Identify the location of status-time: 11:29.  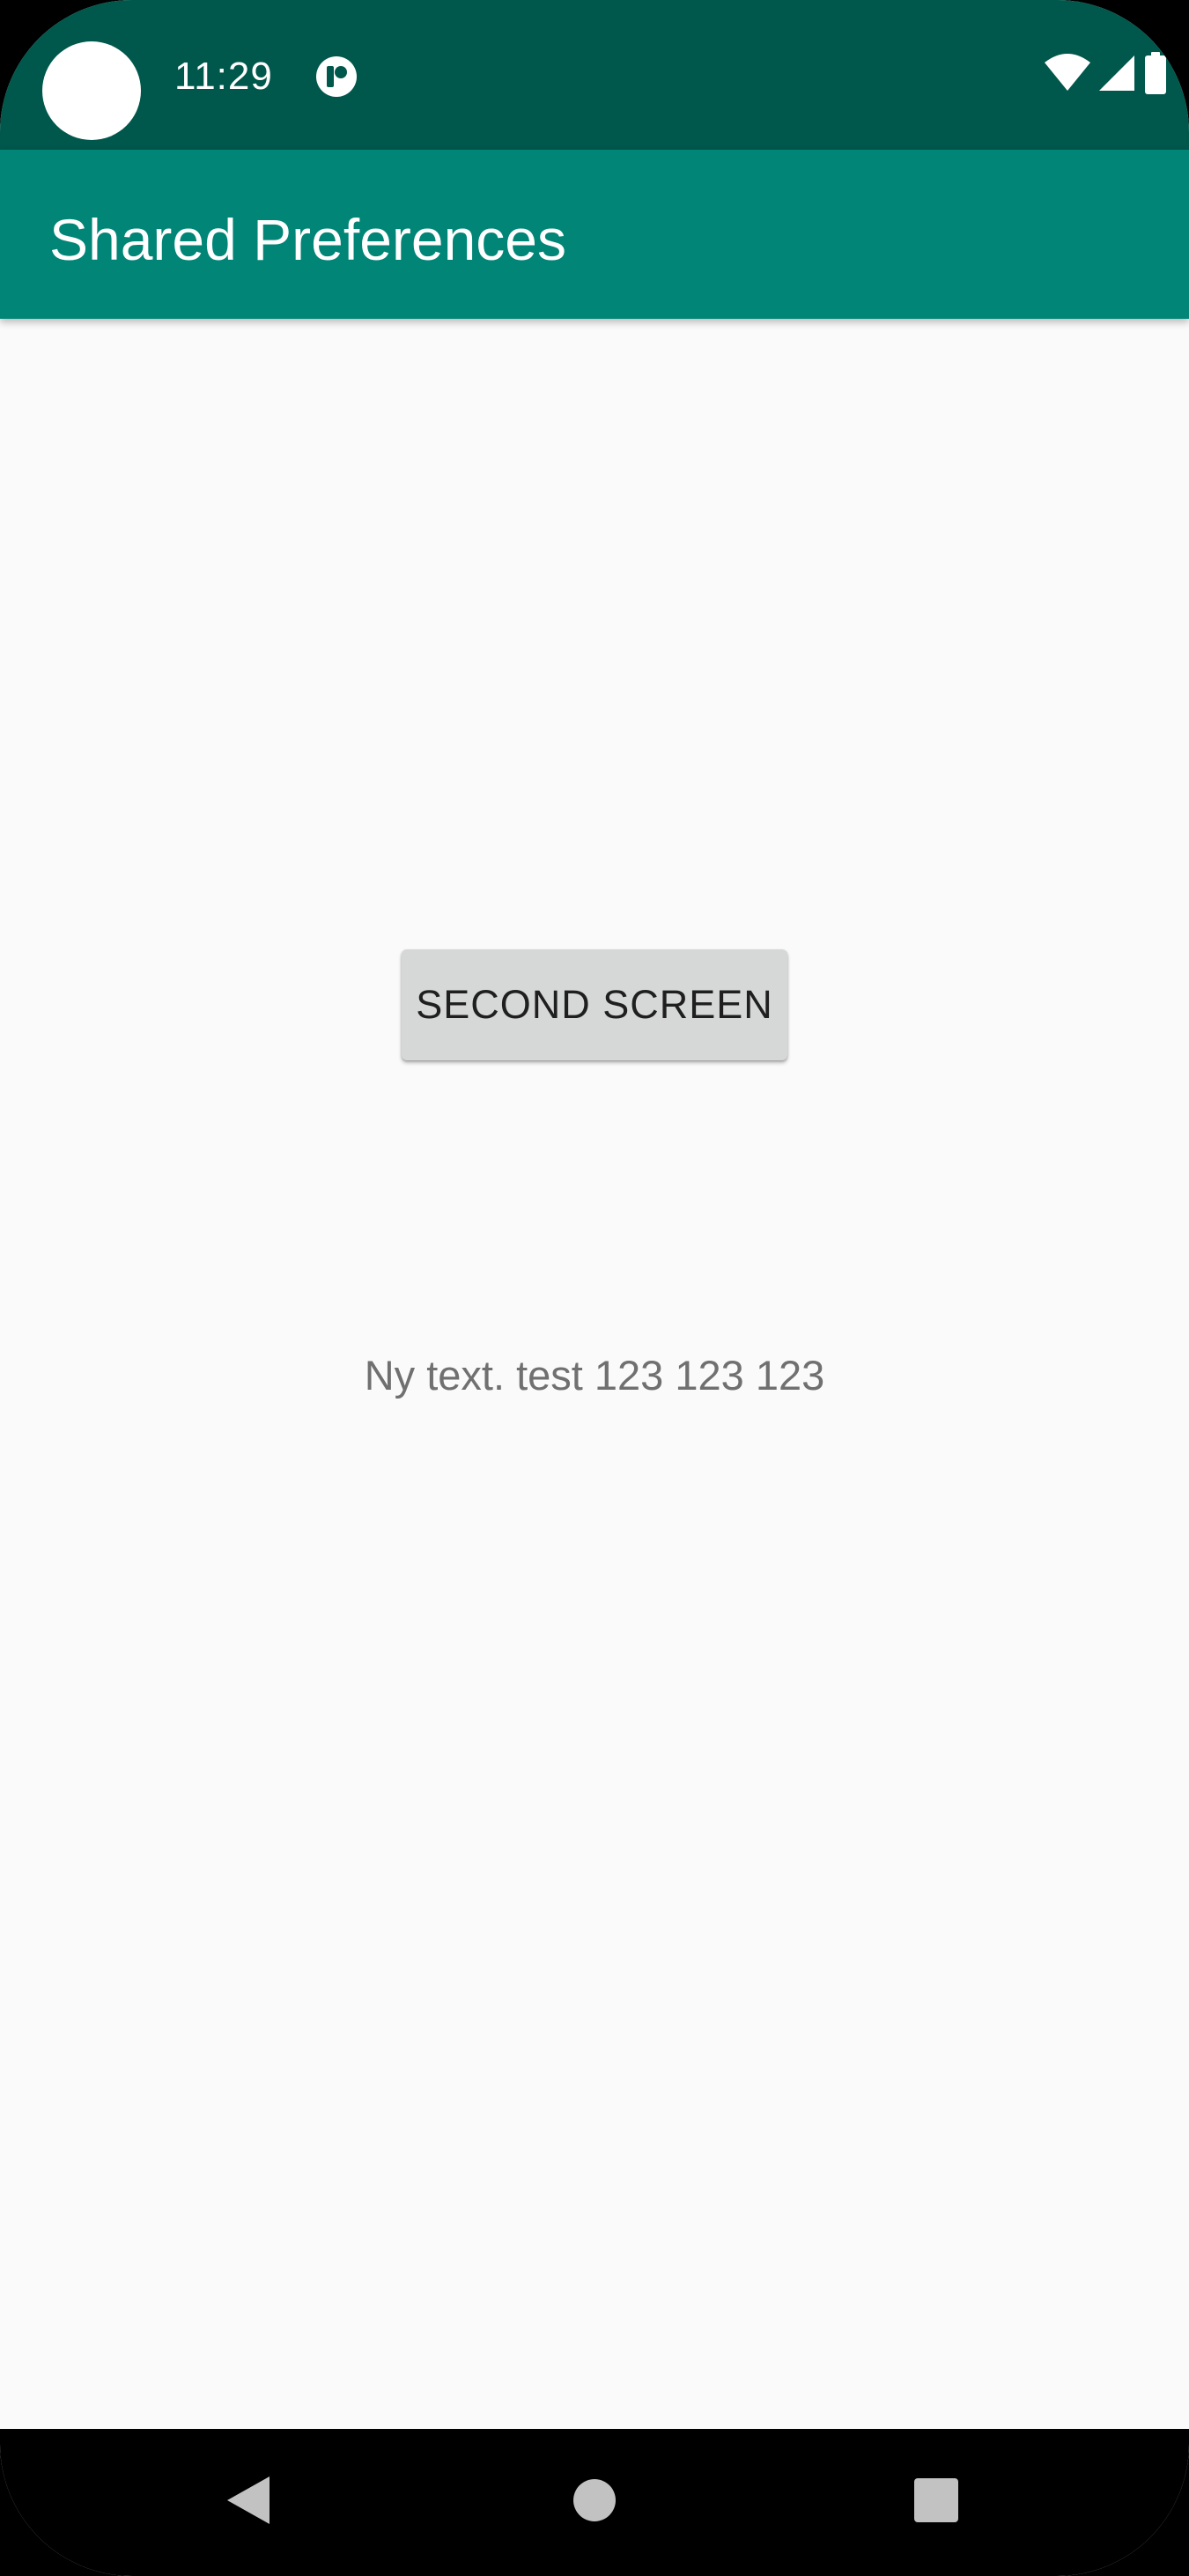
(223, 76).